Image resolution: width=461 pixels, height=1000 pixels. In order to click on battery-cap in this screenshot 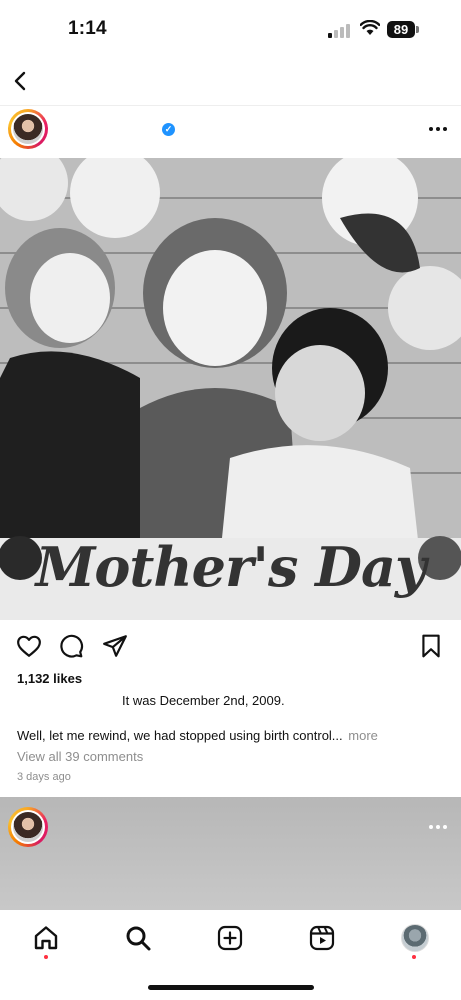, I will do `click(417, 29)`.